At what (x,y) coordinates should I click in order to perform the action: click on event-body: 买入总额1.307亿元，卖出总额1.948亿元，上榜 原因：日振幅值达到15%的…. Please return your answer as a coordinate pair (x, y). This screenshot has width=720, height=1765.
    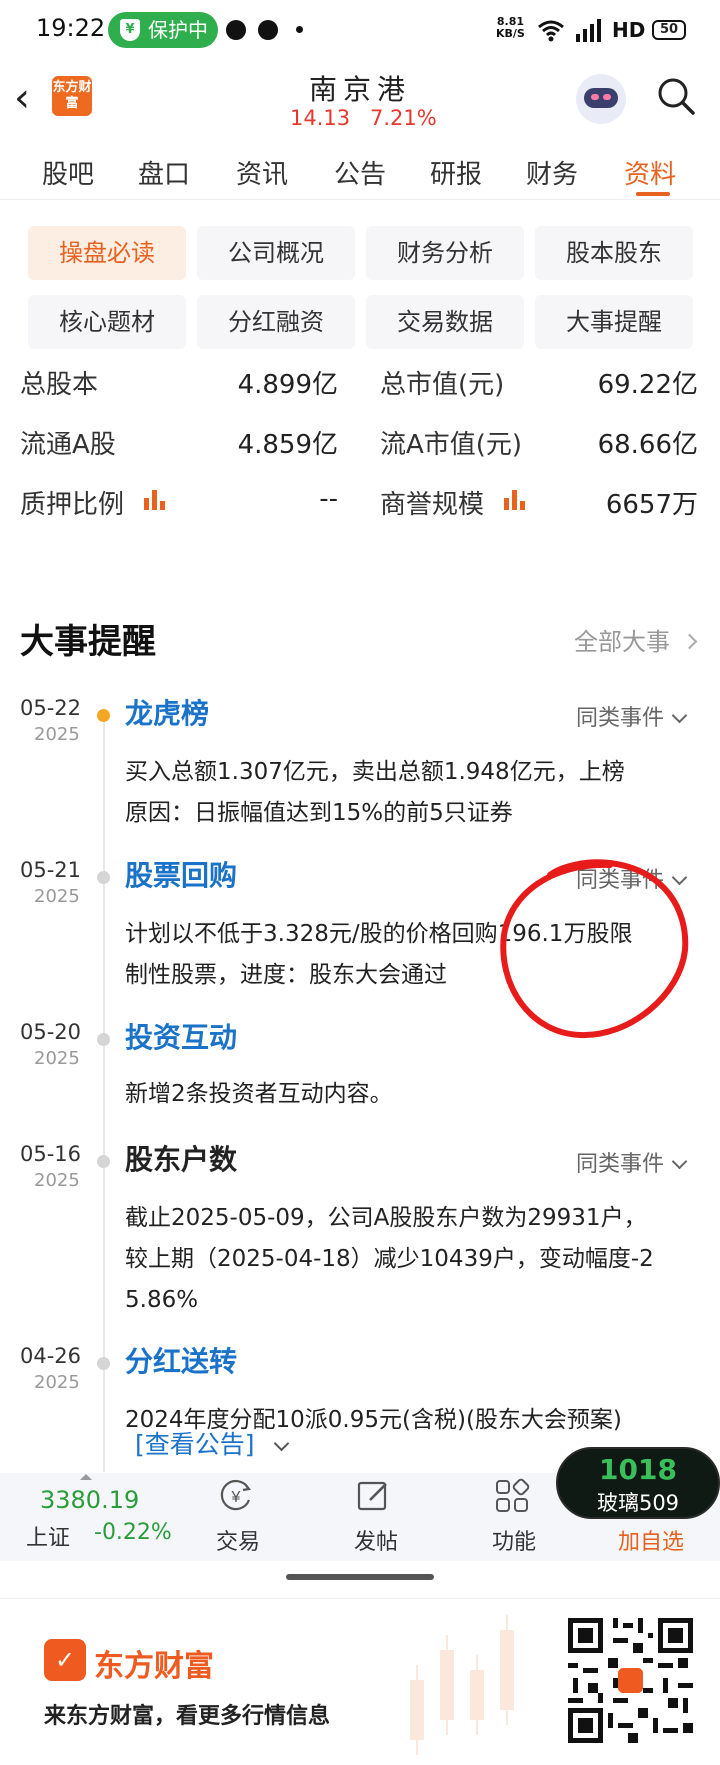
    Looking at the image, I should click on (405, 793).